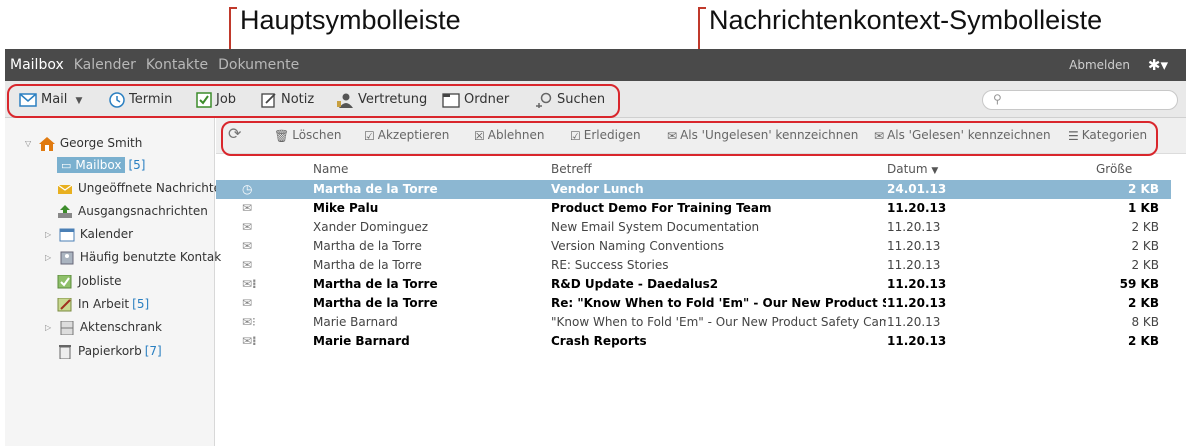  Describe the element at coordinates (330, 169) in the screenshot. I see `column-header-name: Name` at that location.